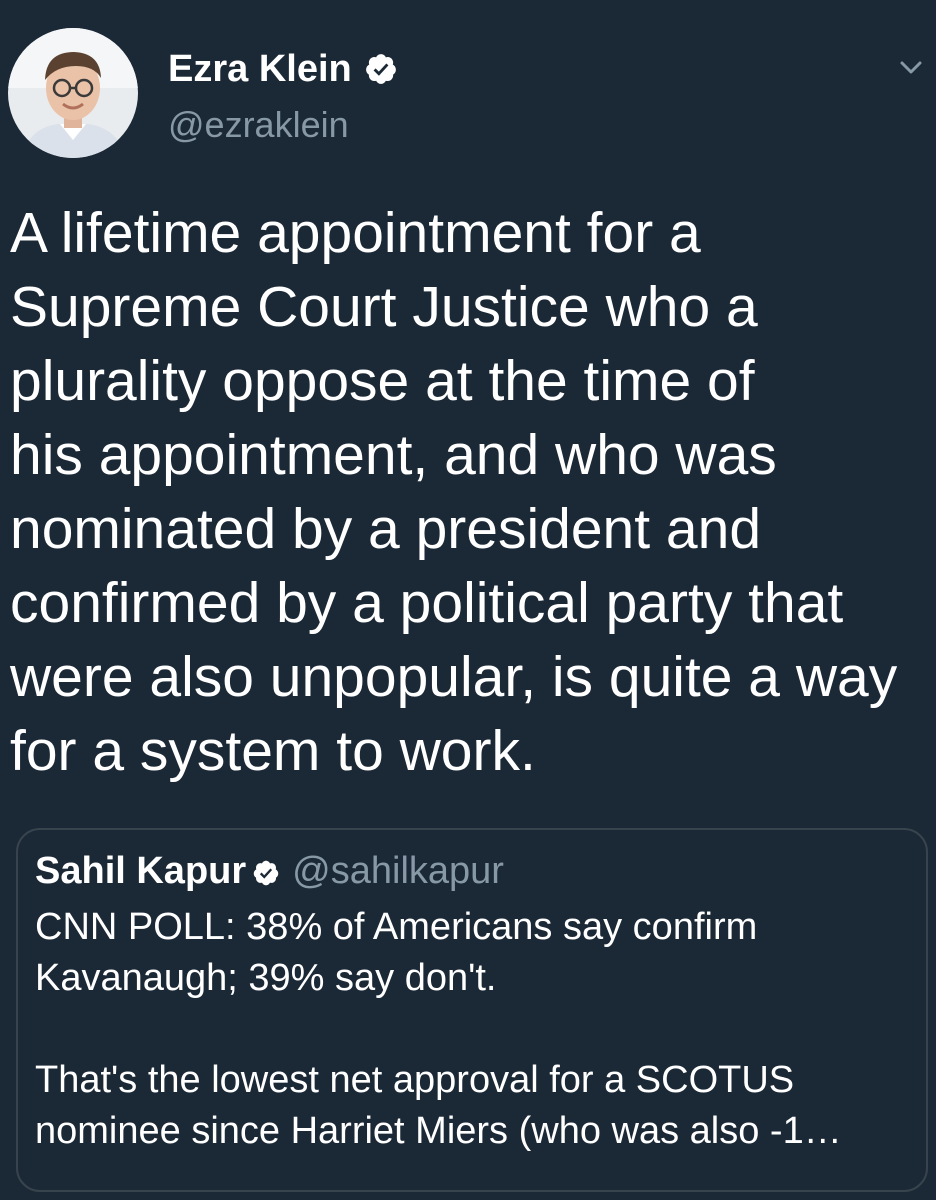 This screenshot has height=1200, width=936. What do you see at coordinates (398, 871) in the screenshot?
I see `quoted-author-handle: @sahilkapur` at bounding box center [398, 871].